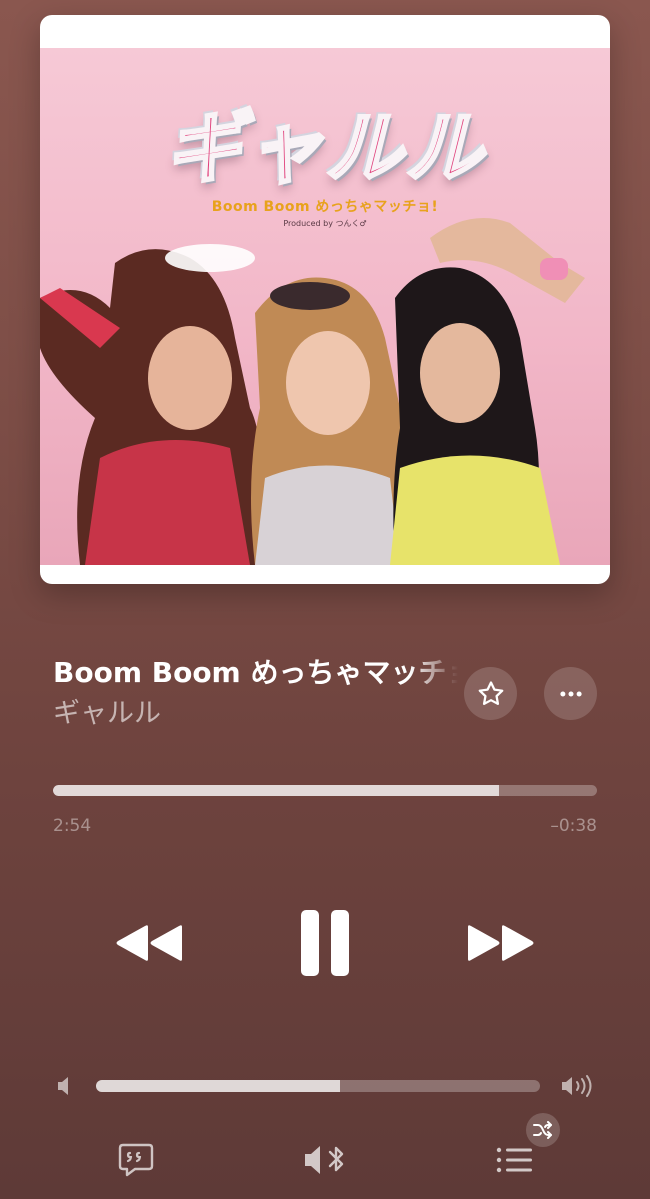  What do you see at coordinates (255, 673) in the screenshot?
I see `track-title: Boom Boom めっちゃマッチョ!` at bounding box center [255, 673].